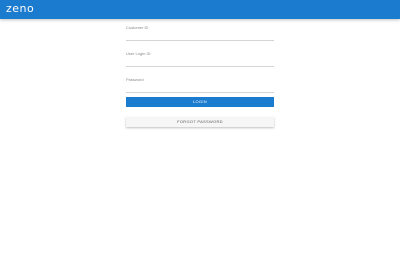  I want to click on login-button: LOGIN, so click(200, 102).